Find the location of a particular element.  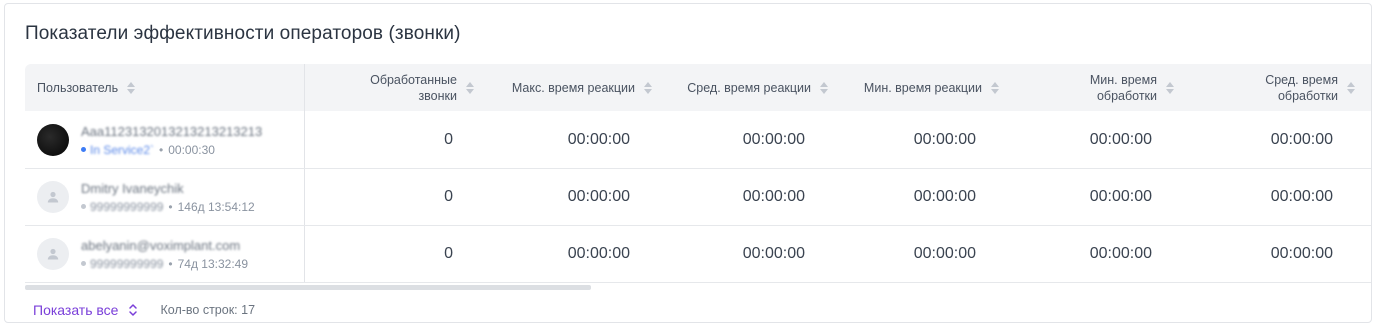

user-name: Aaa1123132013213213213213 is located at coordinates (172, 131).